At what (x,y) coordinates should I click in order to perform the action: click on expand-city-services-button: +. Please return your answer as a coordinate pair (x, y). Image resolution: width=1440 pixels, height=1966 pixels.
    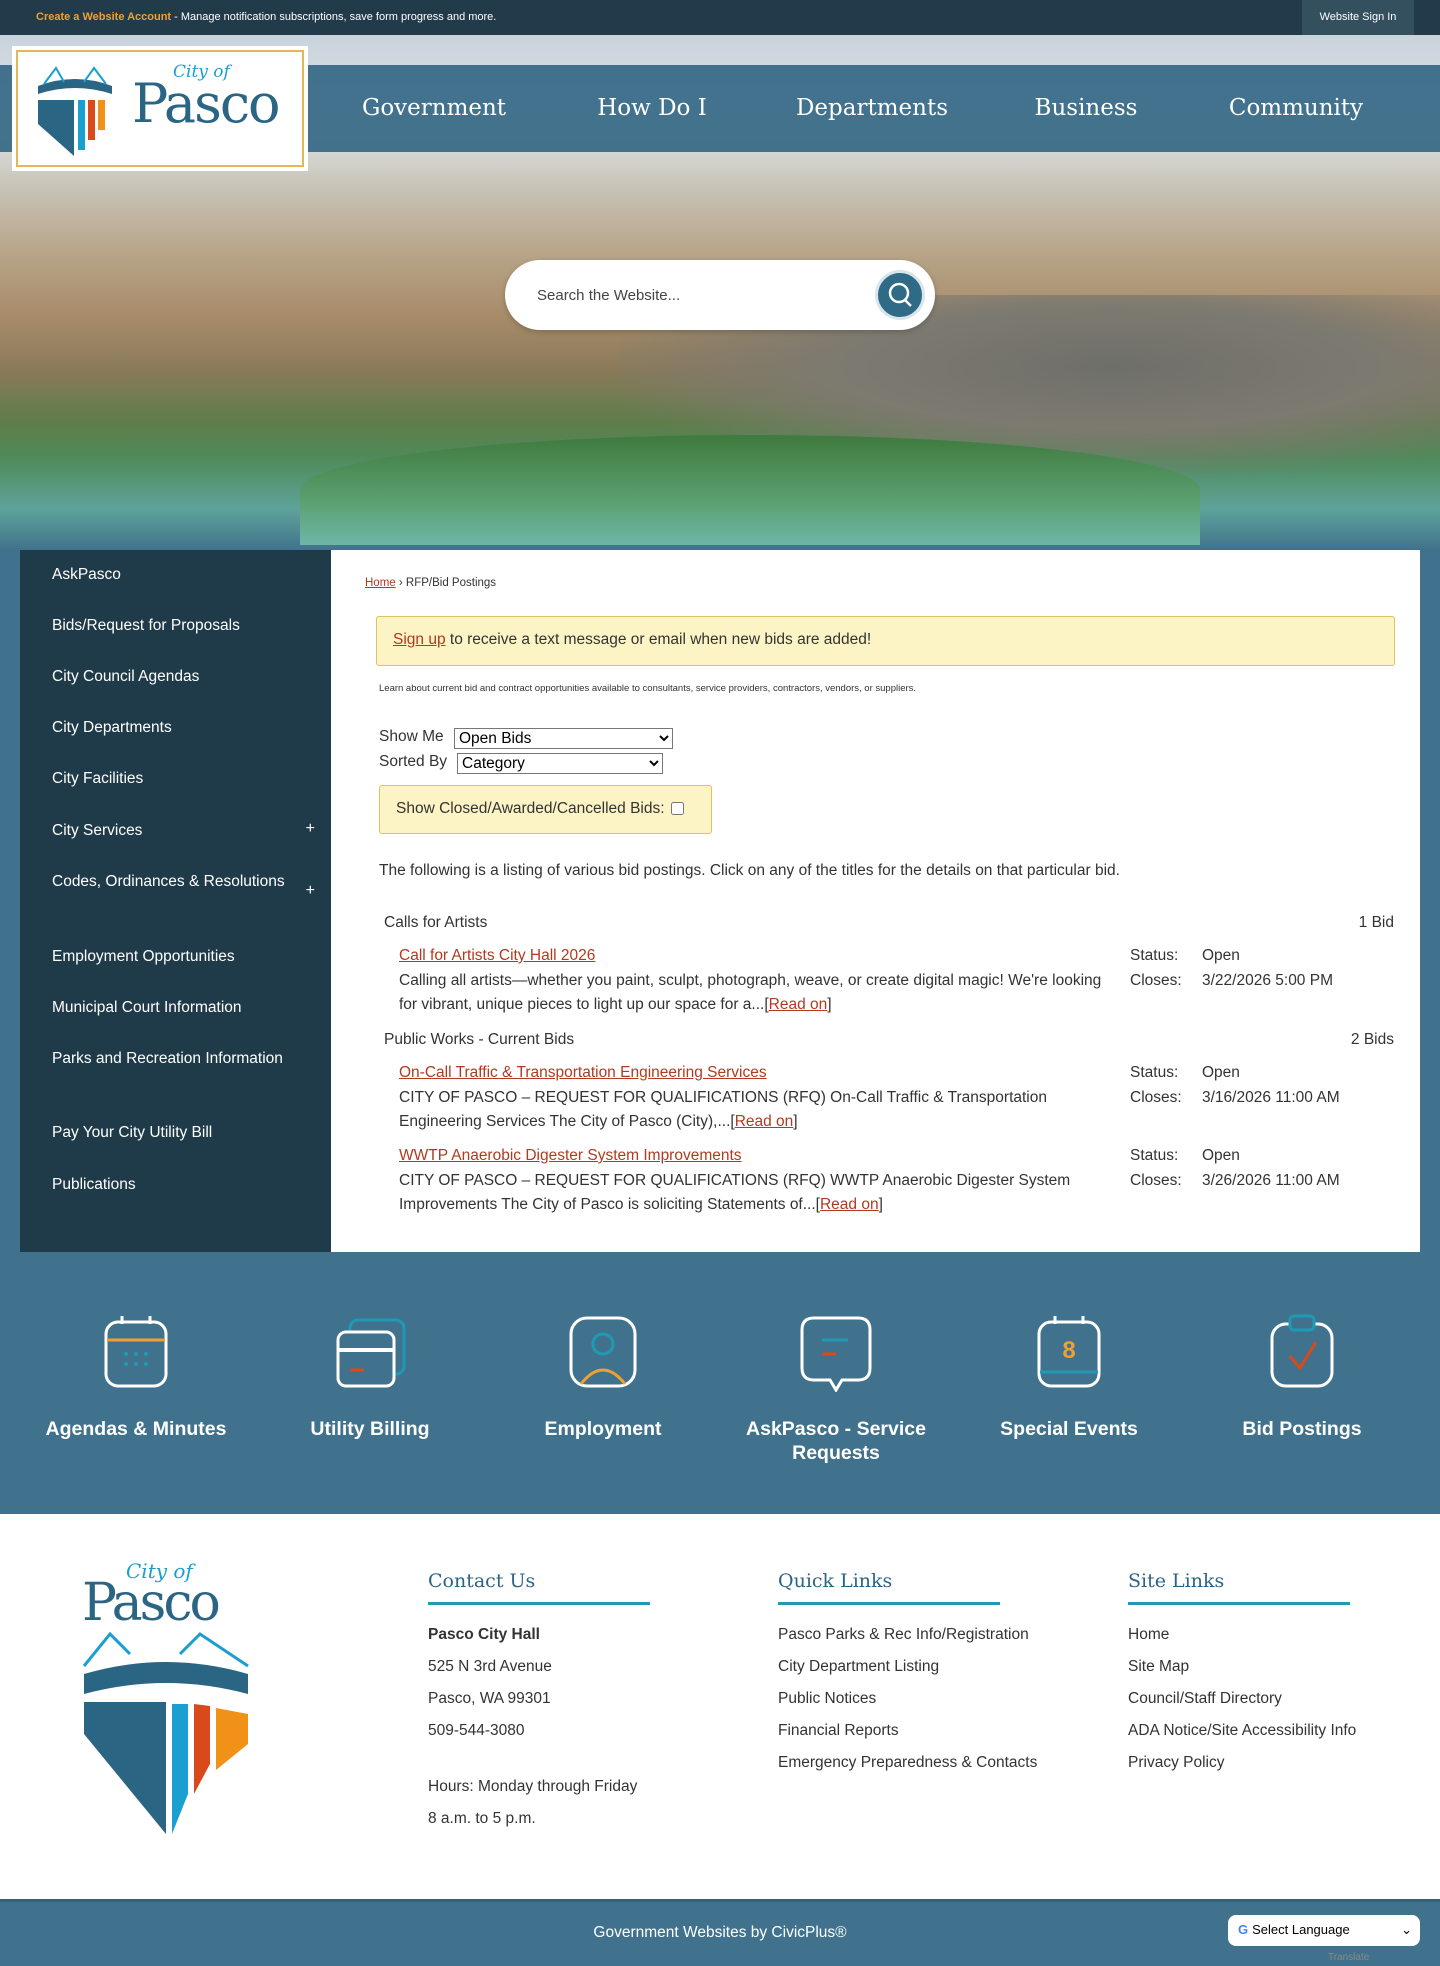
    Looking at the image, I should click on (310, 829).